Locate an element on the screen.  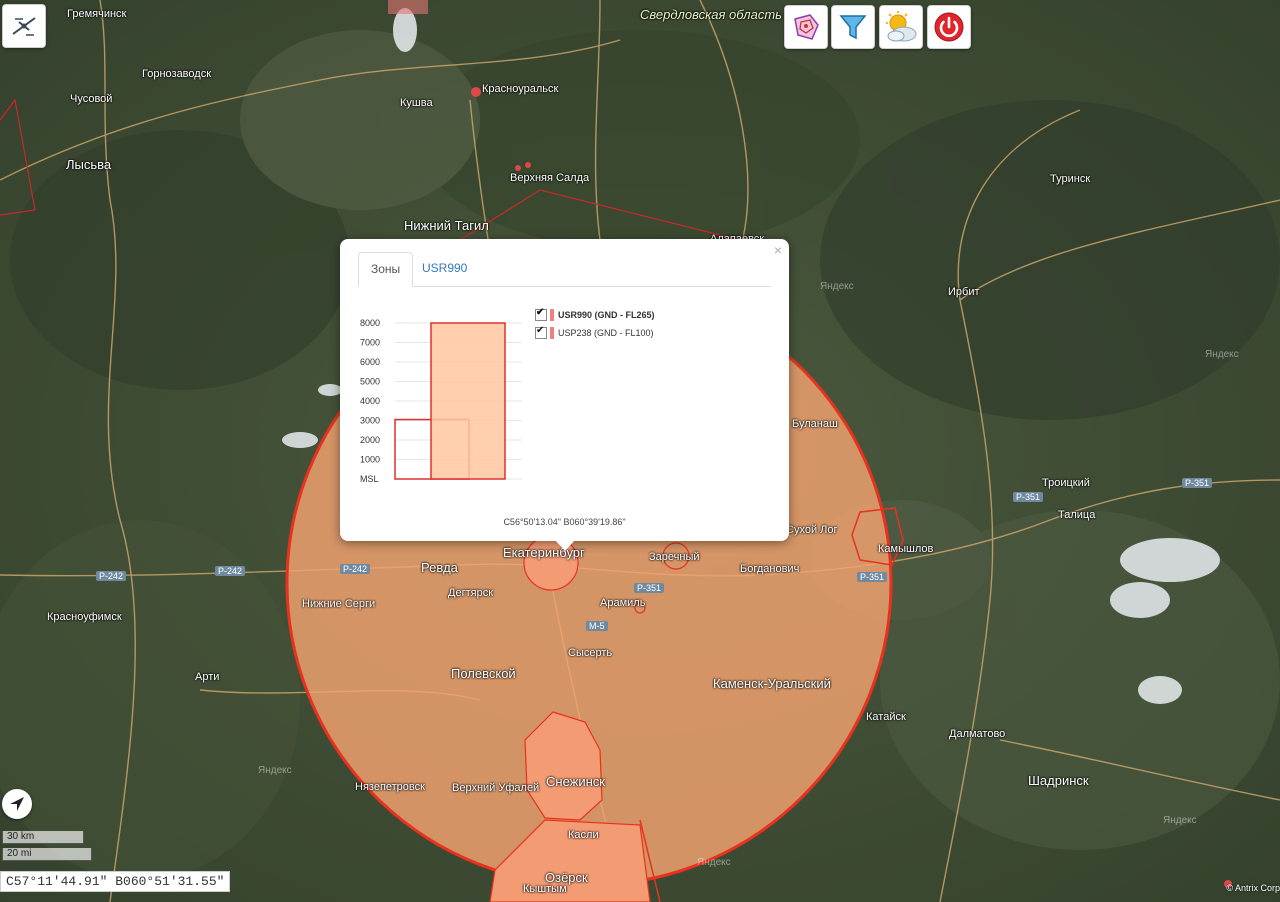
popup-coordinates: С56°50'13.04" В060°39'19.86" is located at coordinates (564, 522).